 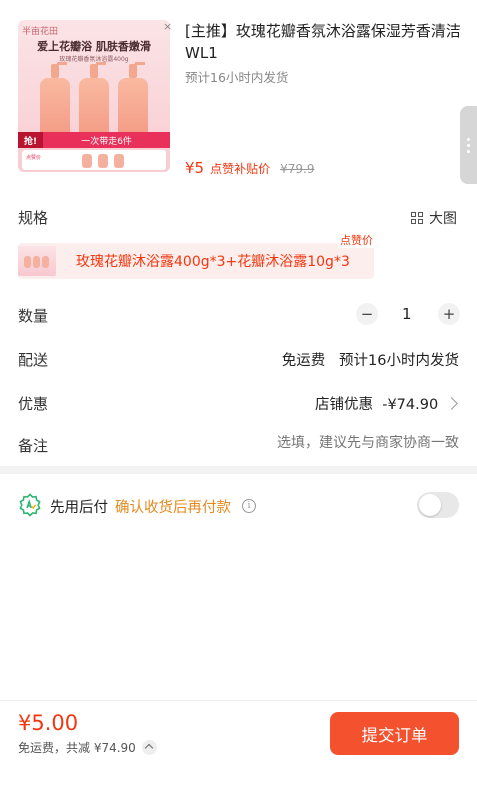 I want to click on pay-later-icon, so click(x=30, y=505).